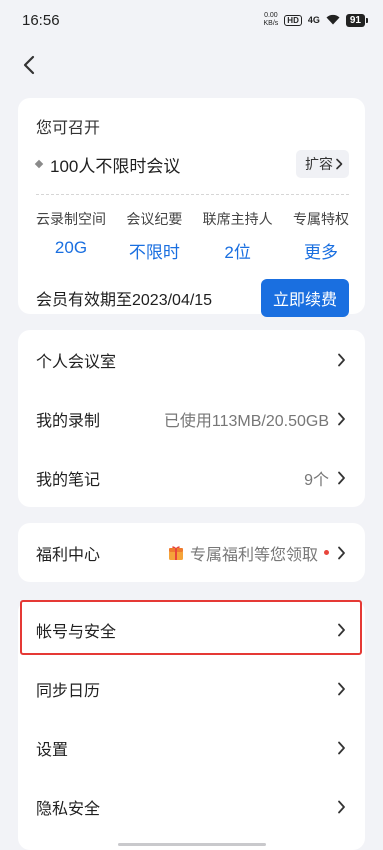 The height and width of the screenshot is (850, 383). What do you see at coordinates (68, 555) in the screenshot?
I see `item-label: 福利中心` at bounding box center [68, 555].